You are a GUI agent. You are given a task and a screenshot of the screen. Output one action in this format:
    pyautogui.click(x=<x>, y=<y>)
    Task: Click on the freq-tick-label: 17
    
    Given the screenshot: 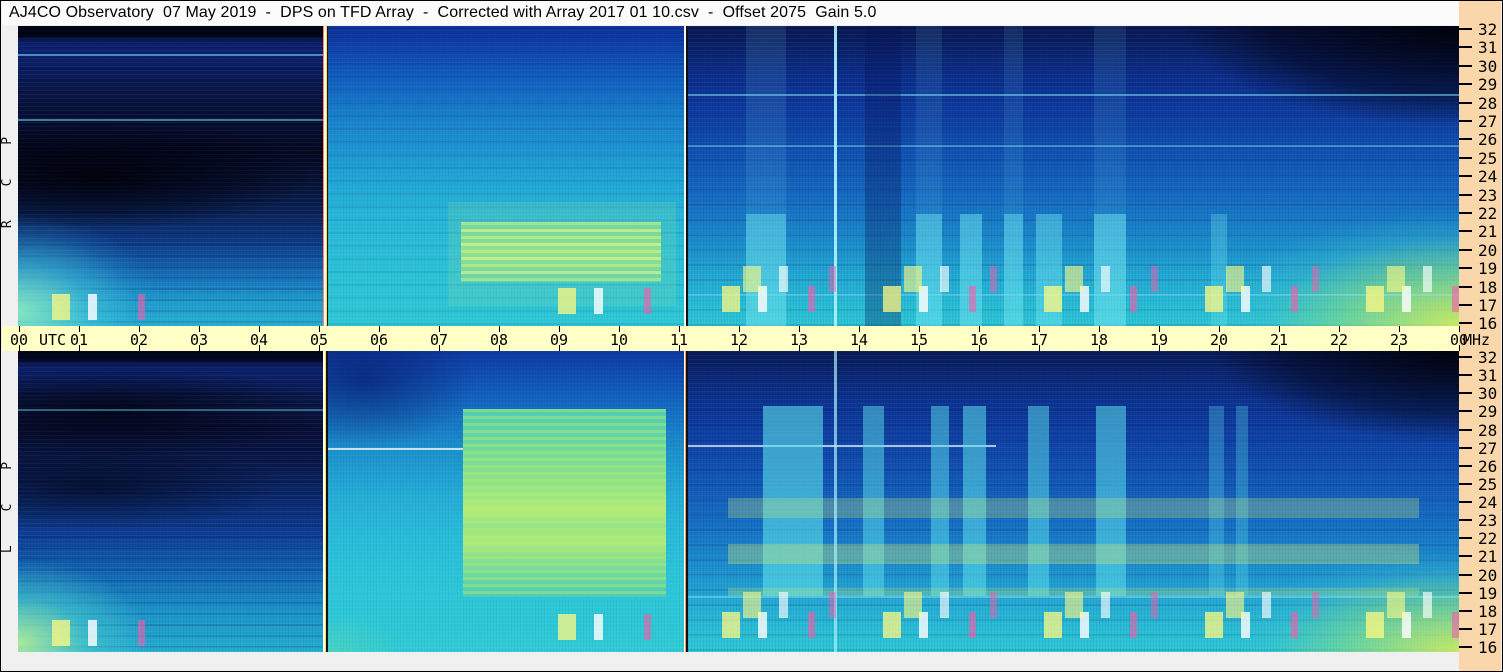 What is the action you would take?
    pyautogui.click(x=1488, y=305)
    